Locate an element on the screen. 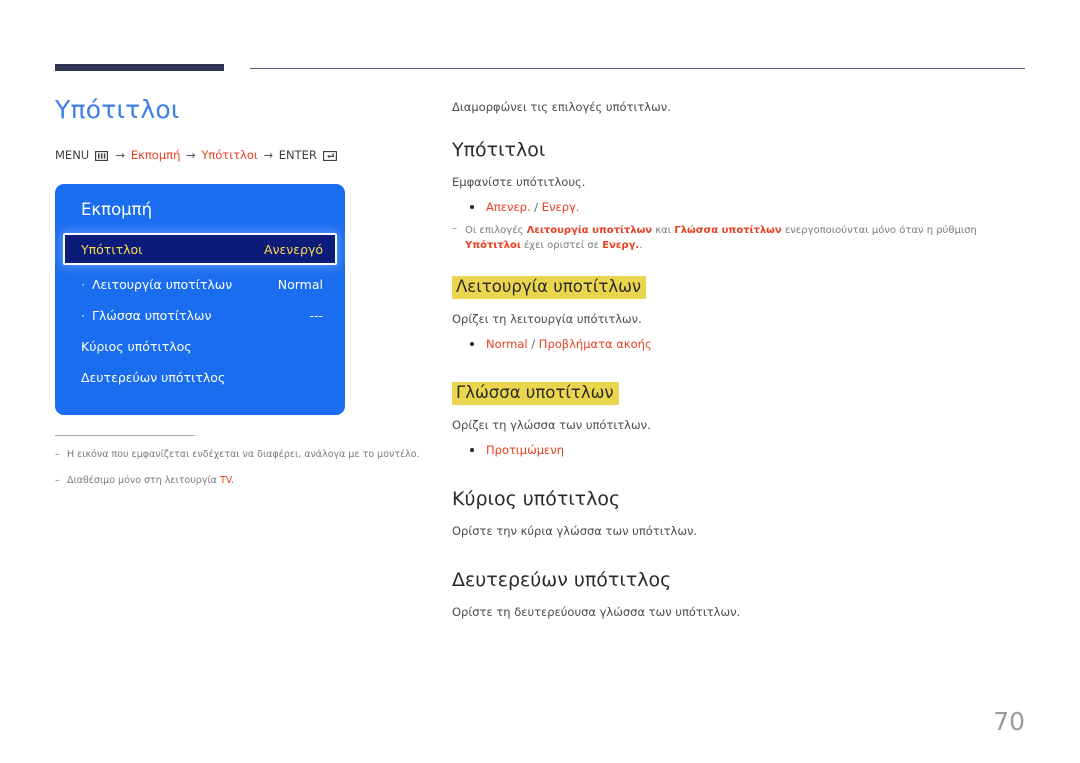  breadcrumb-arrow-2: → is located at coordinates (191, 154).